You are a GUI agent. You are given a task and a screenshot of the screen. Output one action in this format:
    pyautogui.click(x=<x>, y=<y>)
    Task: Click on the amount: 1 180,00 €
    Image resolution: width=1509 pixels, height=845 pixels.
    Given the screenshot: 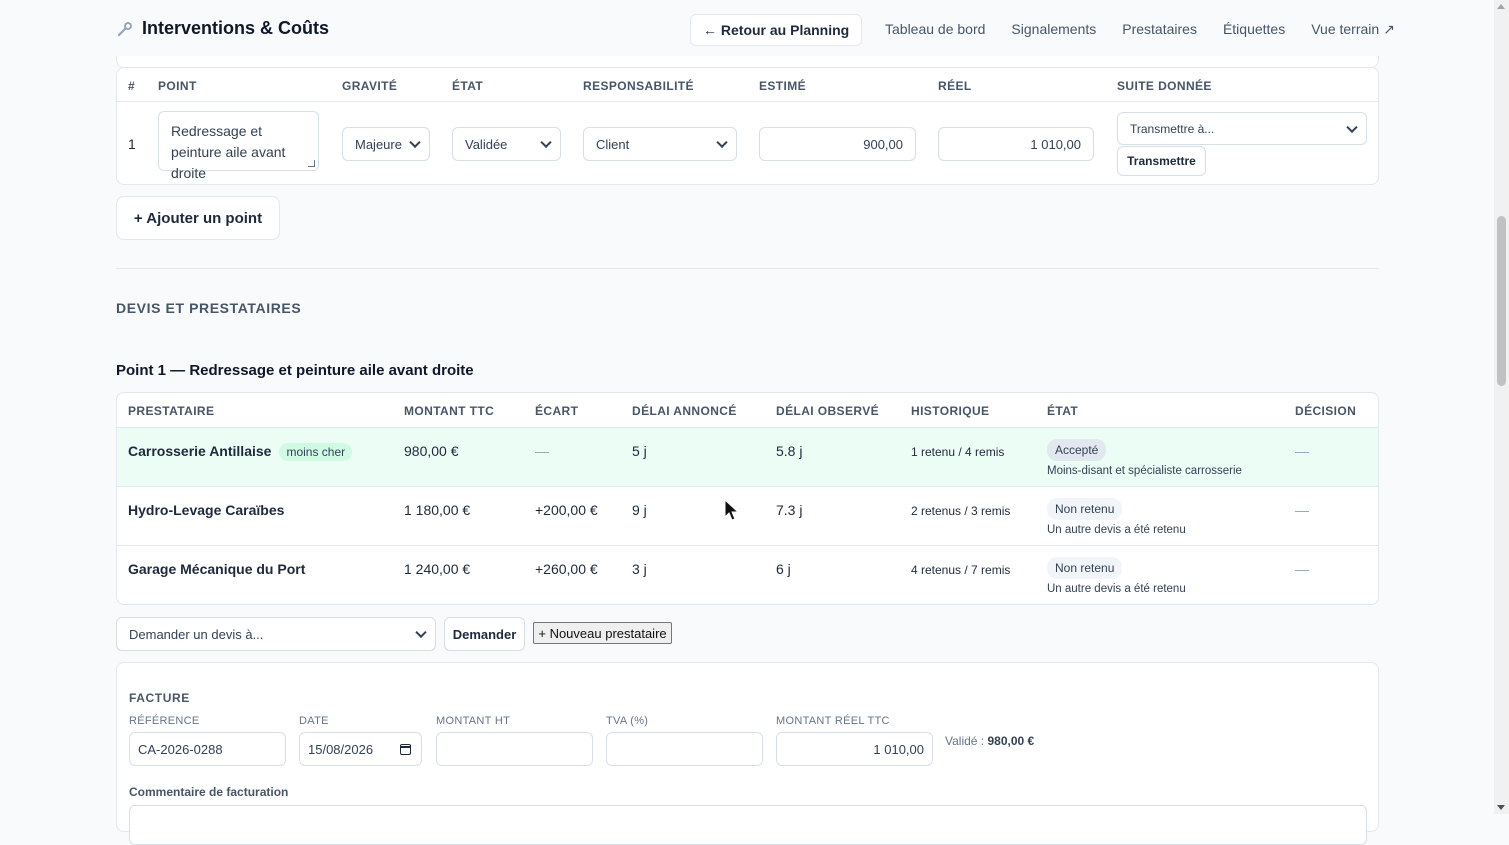 What is the action you would take?
    pyautogui.click(x=437, y=510)
    